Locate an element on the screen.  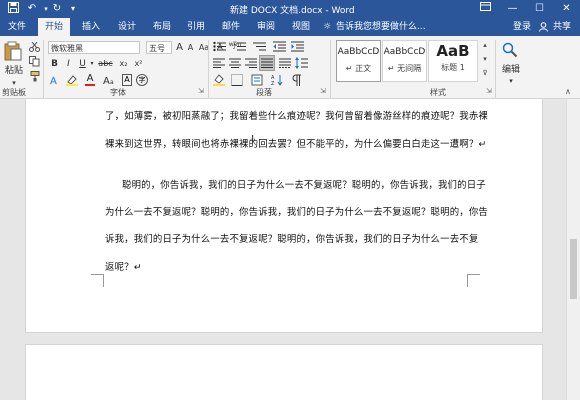
save-icon is located at coordinates (13, 9).